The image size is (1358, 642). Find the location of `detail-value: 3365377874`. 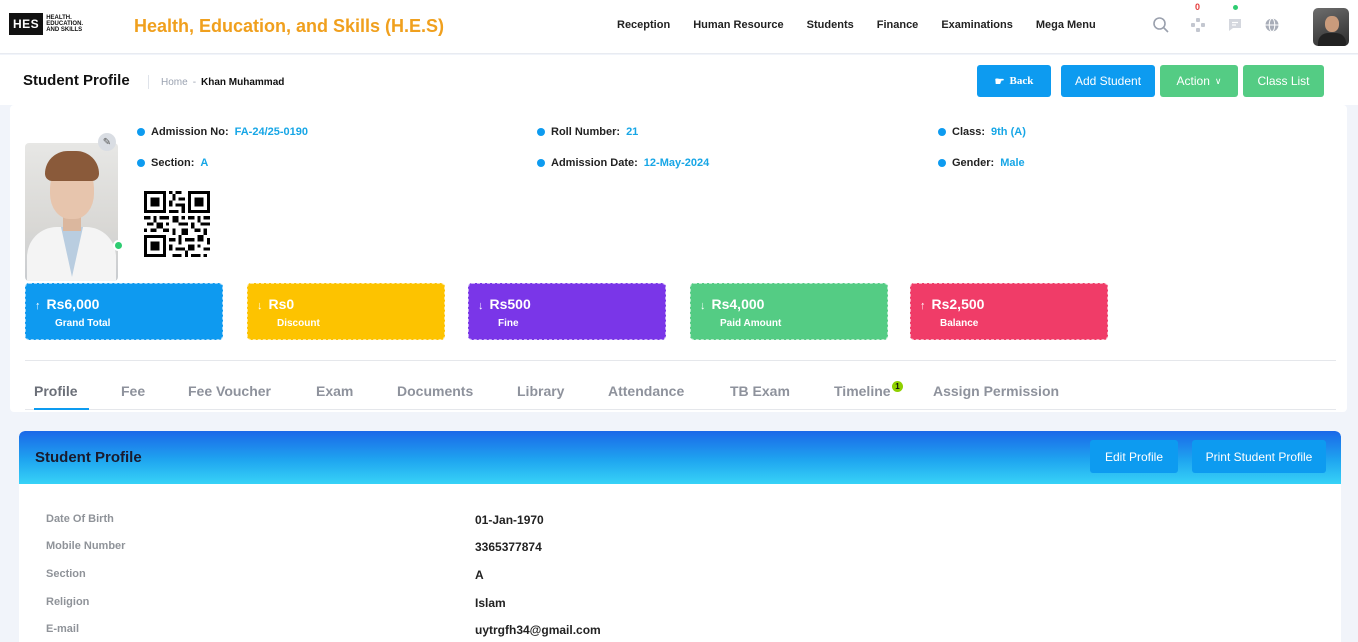

detail-value: 3365377874 is located at coordinates (508, 547).